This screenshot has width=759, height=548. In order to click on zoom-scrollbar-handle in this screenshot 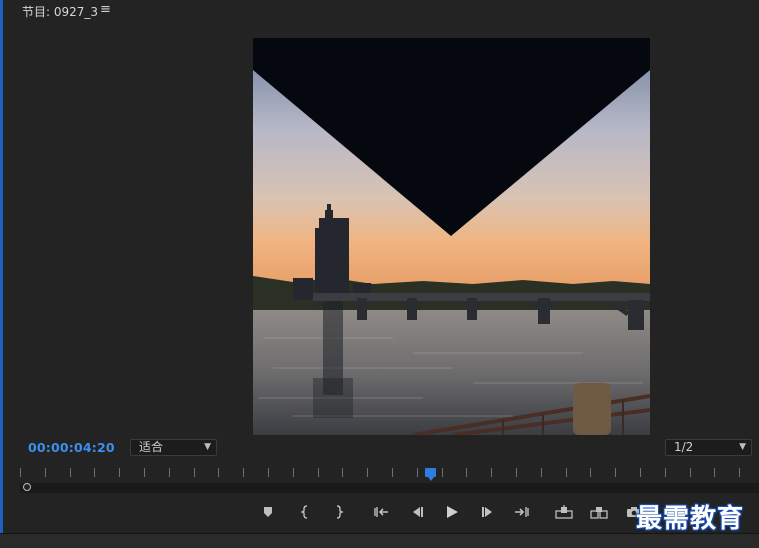, I will do `click(27, 487)`.